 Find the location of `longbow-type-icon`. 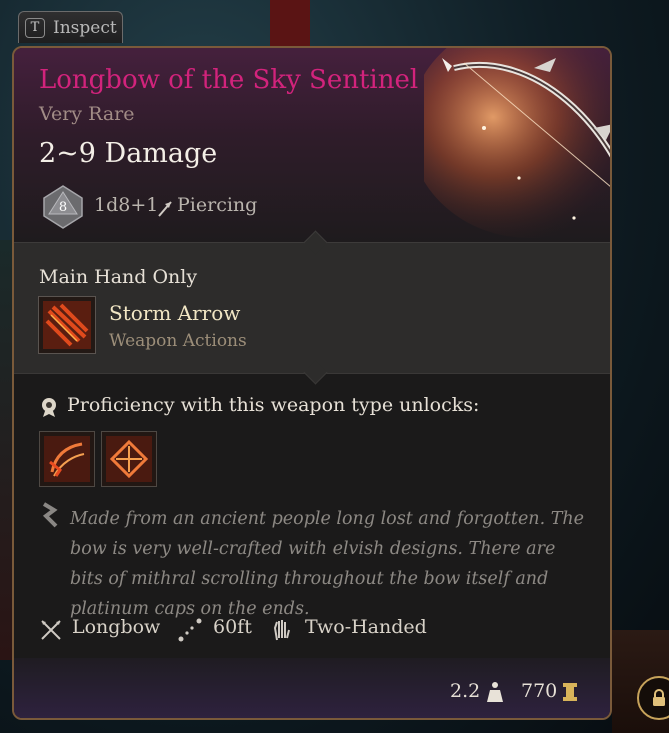

longbow-type-icon is located at coordinates (51, 630).